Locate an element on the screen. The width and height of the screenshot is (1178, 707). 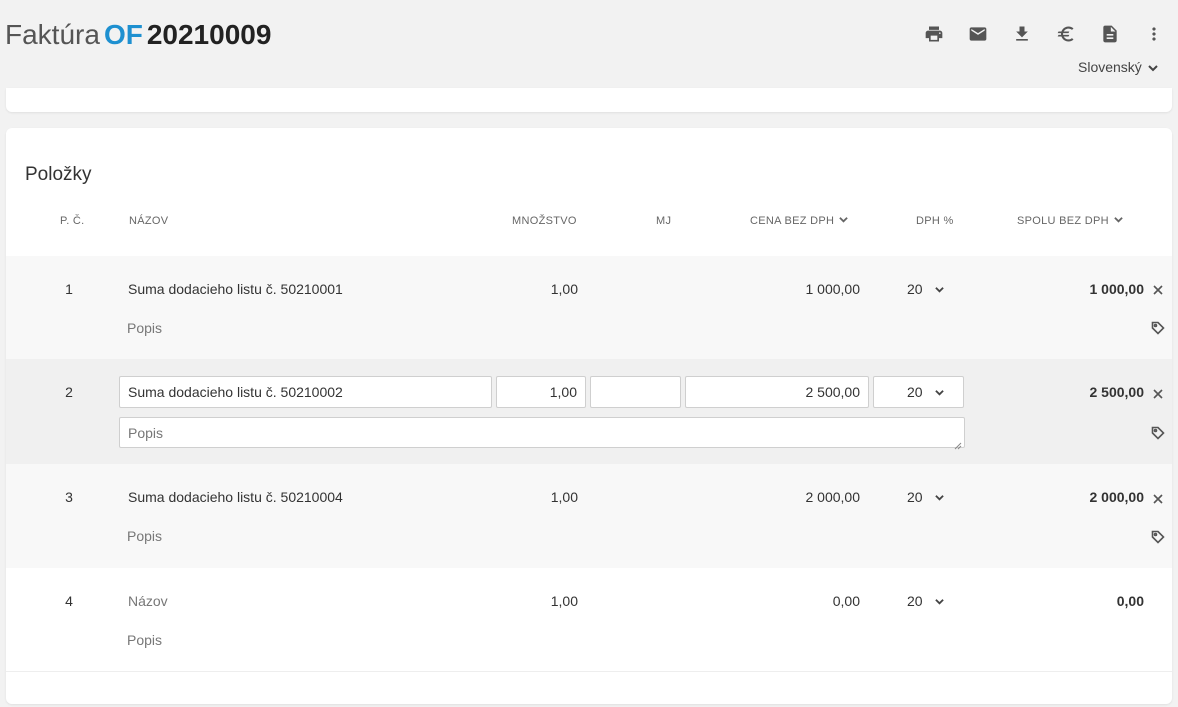
download-button is located at coordinates (1022, 34).